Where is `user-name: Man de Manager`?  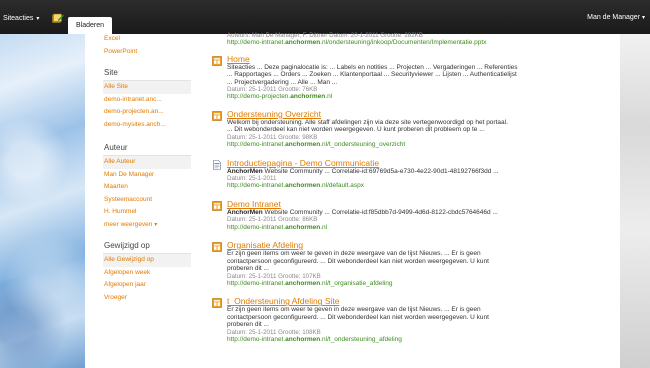
user-name: Man de Manager is located at coordinates (614, 17).